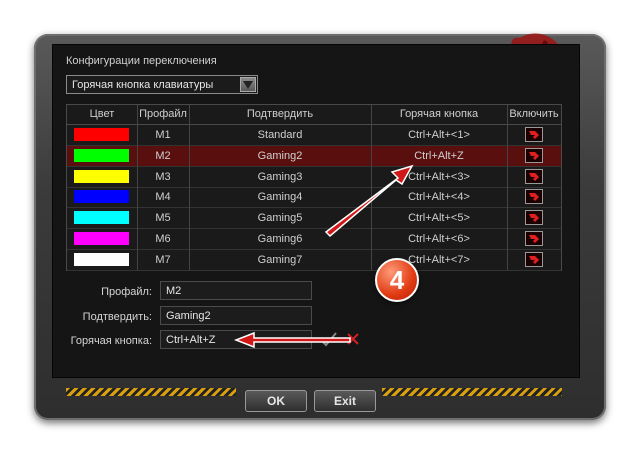 Image resolution: width=633 pixels, height=456 pixels. I want to click on annotation-arrows, so click(323, 256).